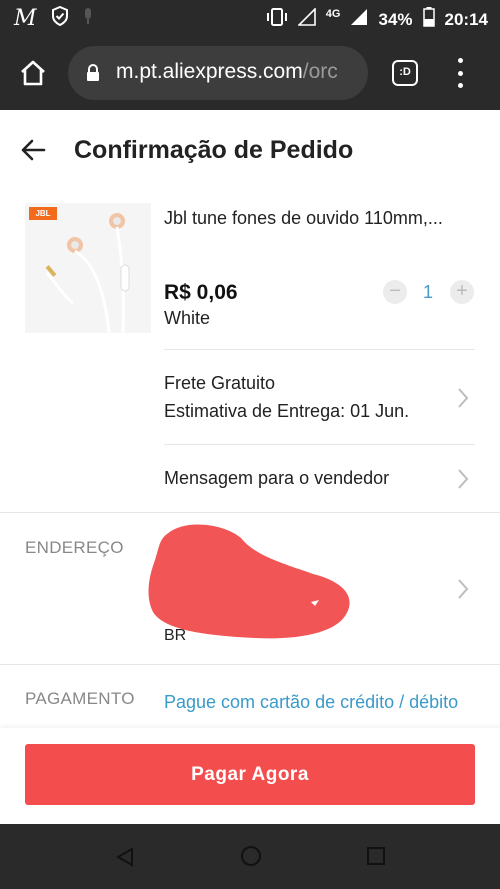  I want to click on nav-recents-icon, so click(376, 858).